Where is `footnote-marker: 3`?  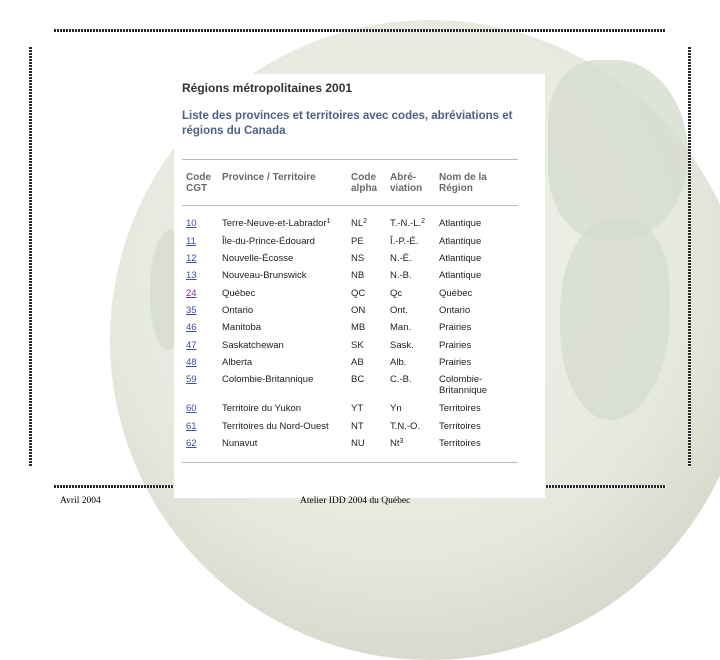
footnote-marker: 3 is located at coordinates (401, 441).